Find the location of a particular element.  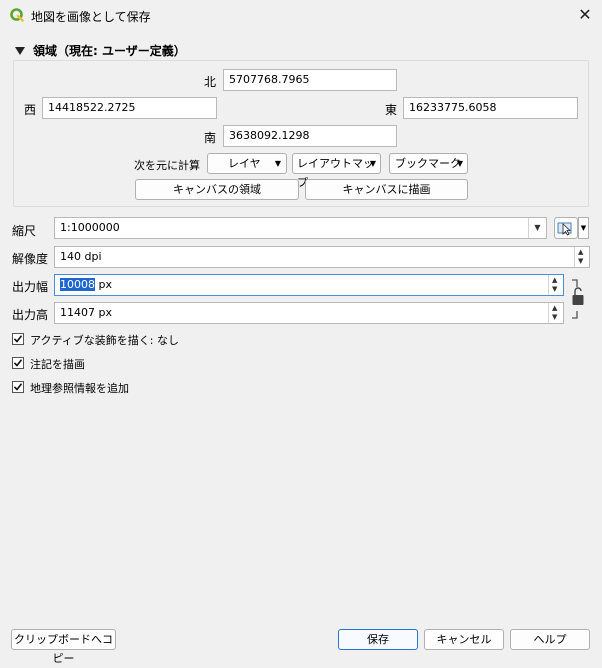

close-button: ✕ is located at coordinates (585, 15).